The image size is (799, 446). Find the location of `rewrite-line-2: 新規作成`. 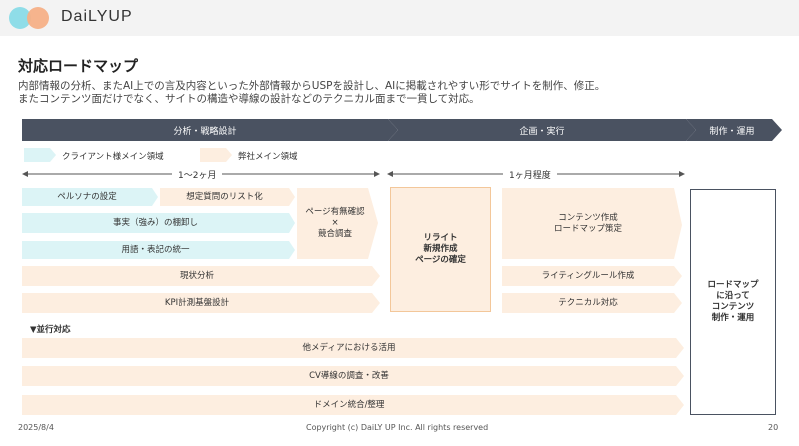

rewrite-line-2: 新規作成 is located at coordinates (440, 249).